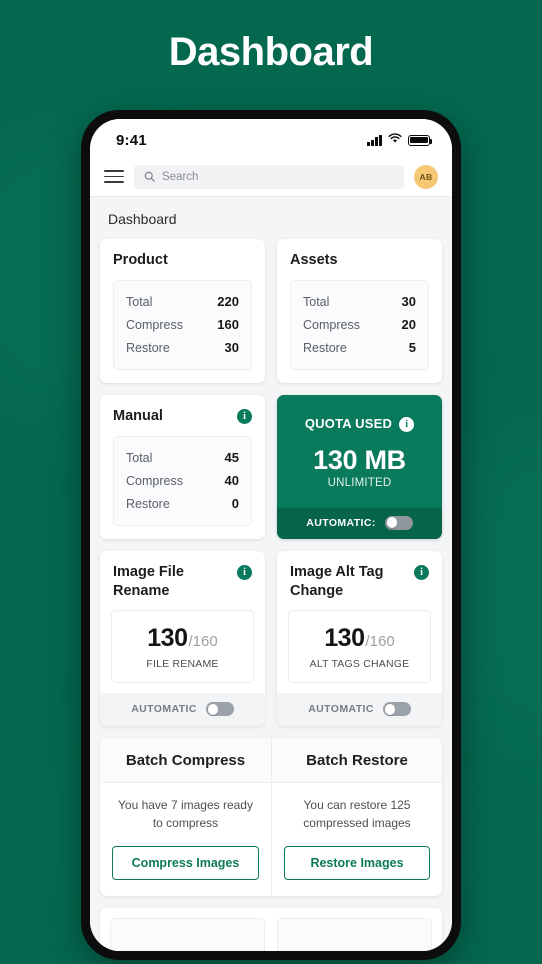 The height and width of the screenshot is (964, 542). I want to click on card-title: Image Alt Tag Change, so click(337, 581).